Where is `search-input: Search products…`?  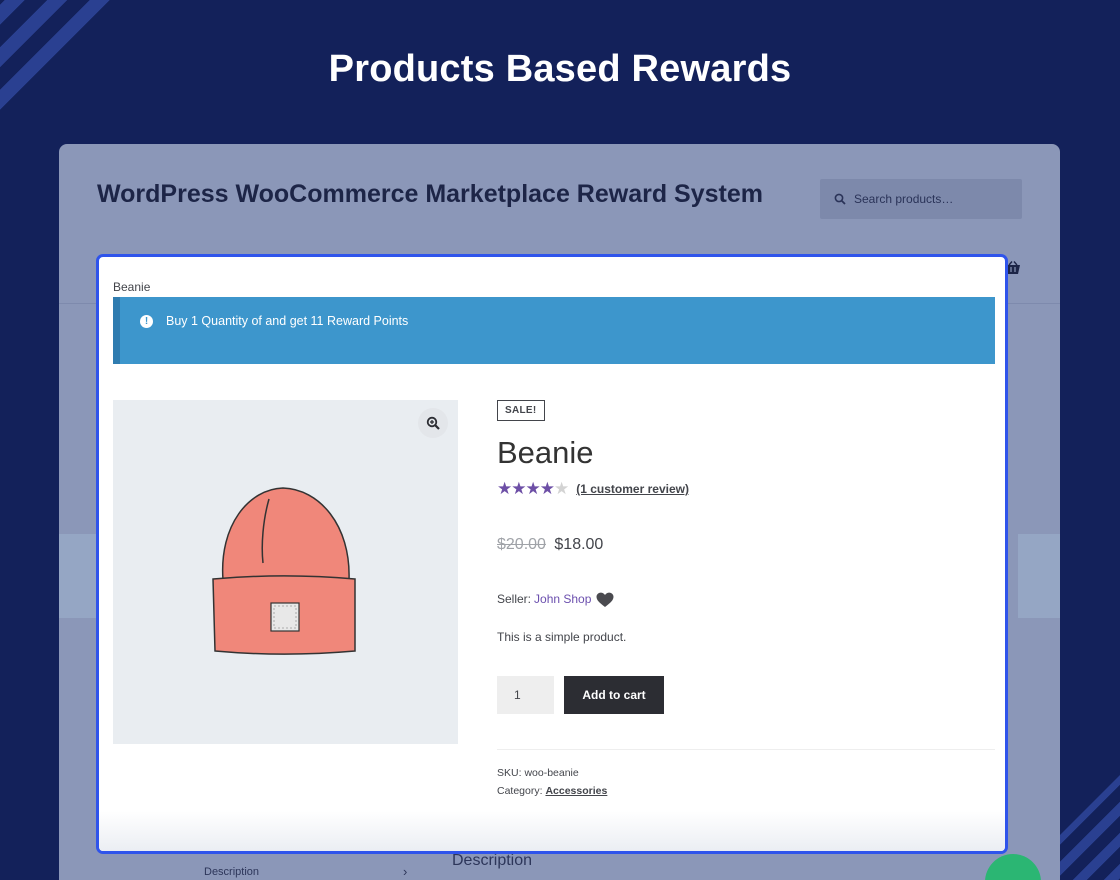
search-input: Search products… is located at coordinates (921, 199).